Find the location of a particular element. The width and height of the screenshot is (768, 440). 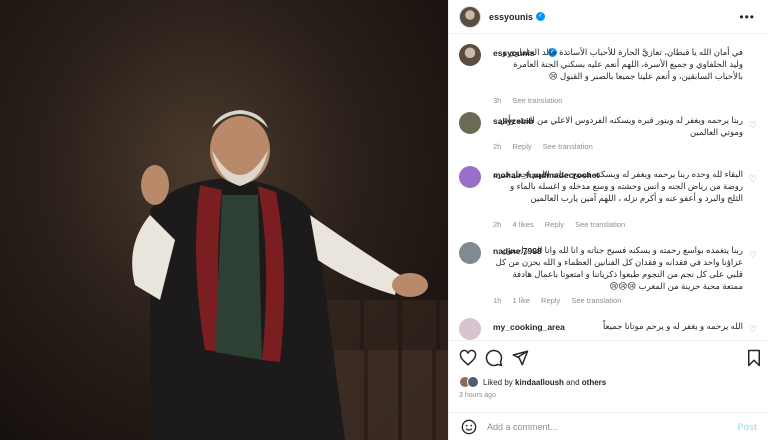

save-icon is located at coordinates (754, 358).